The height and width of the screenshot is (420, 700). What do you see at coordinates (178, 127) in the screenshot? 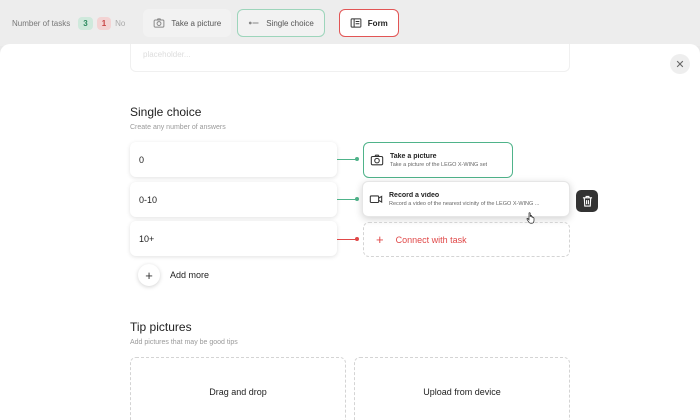
I see `single-choice-subtitle: Create any number of answers` at bounding box center [178, 127].